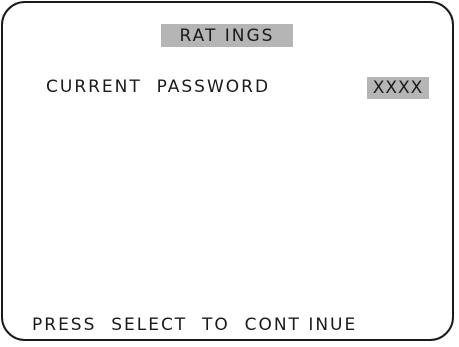 The width and height of the screenshot is (459, 347). Describe the element at coordinates (195, 325) in the screenshot. I see `continue-prompt: PRESS SELECT TO CONT INUE` at that location.